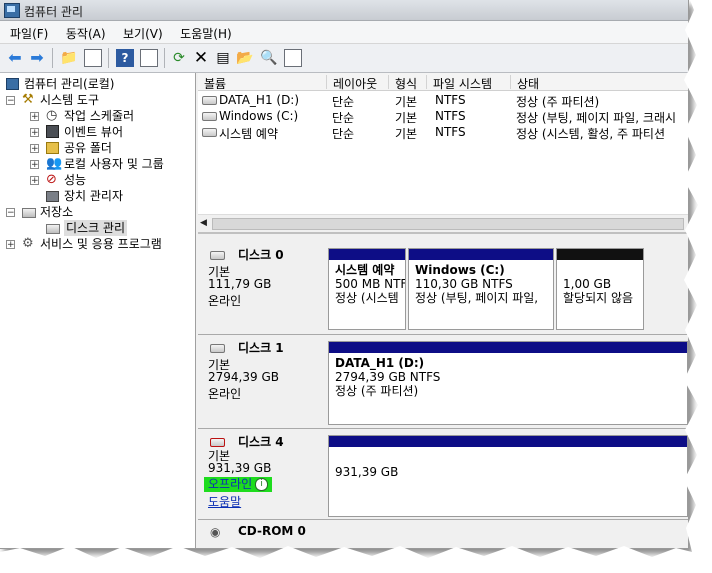 The width and height of the screenshot is (712, 573). Describe the element at coordinates (443, 334) in the screenshot. I see `disk-divider` at that location.